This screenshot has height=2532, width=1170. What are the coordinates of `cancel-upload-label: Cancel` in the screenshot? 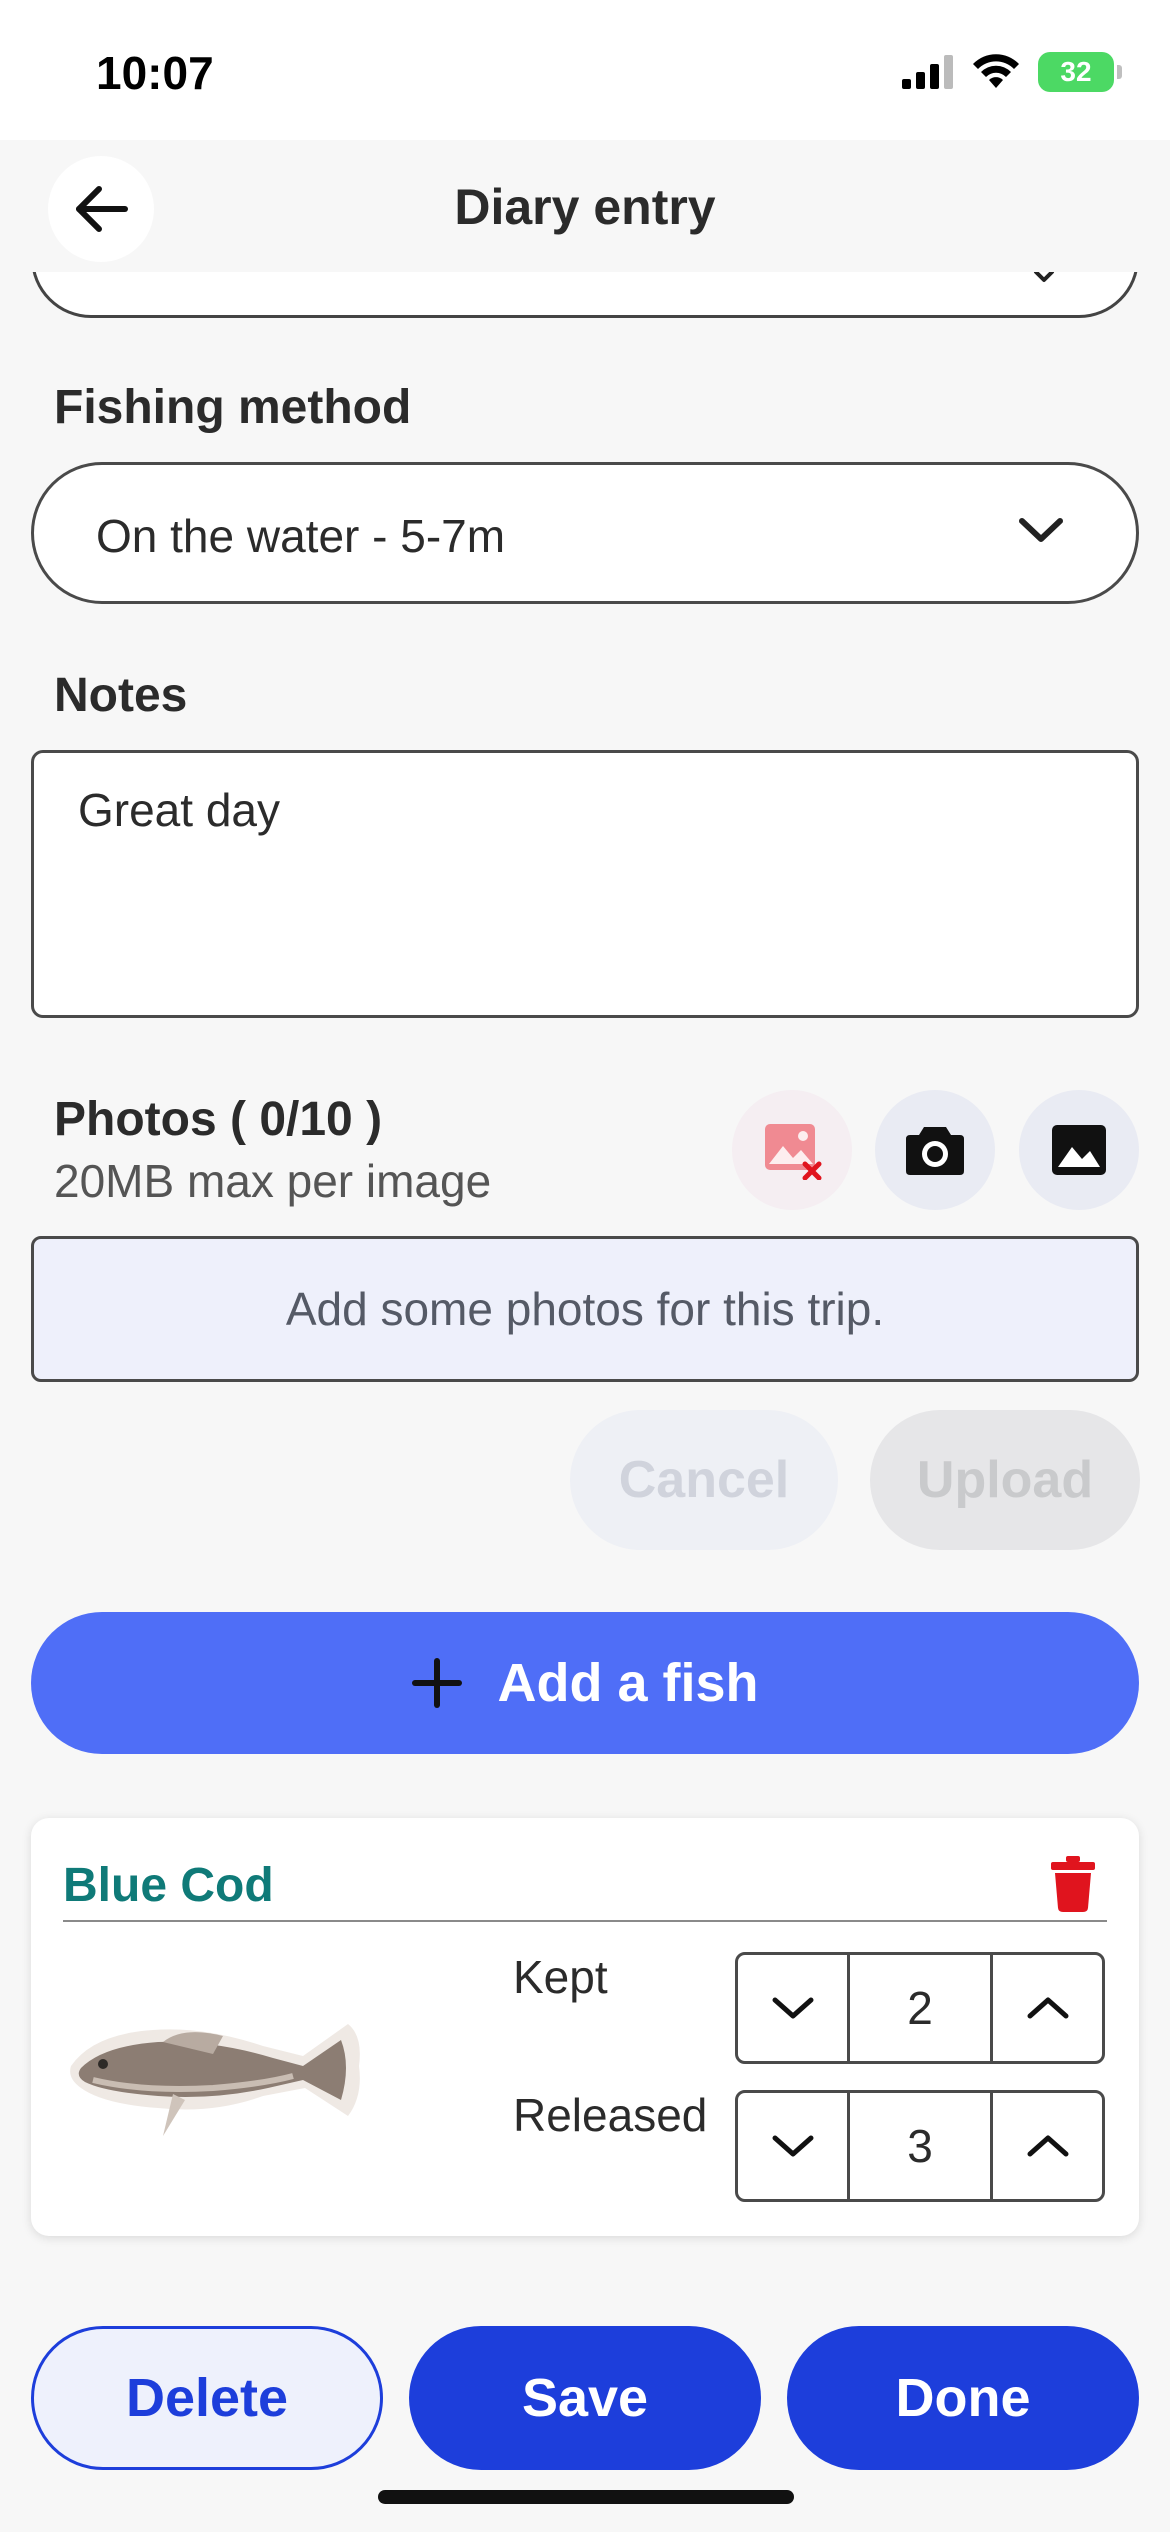 It's located at (704, 1480).